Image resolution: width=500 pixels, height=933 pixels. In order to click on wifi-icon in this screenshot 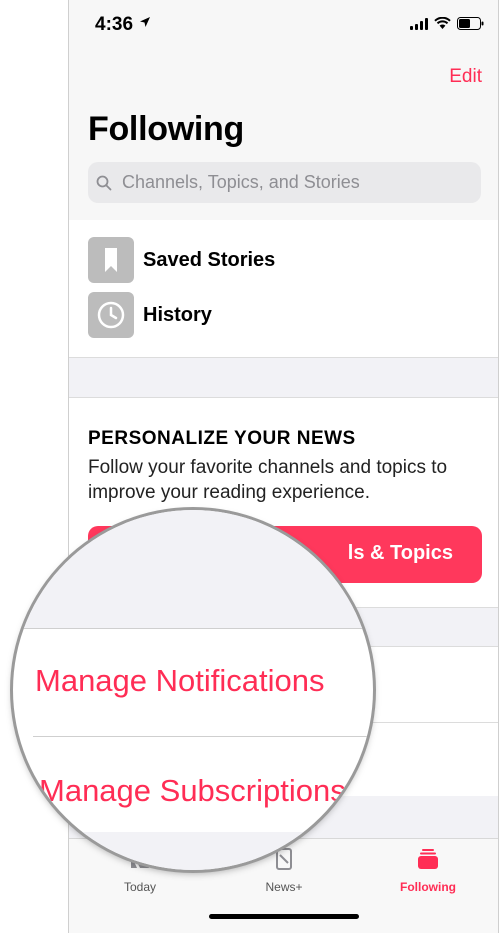, I will do `click(442, 23)`.